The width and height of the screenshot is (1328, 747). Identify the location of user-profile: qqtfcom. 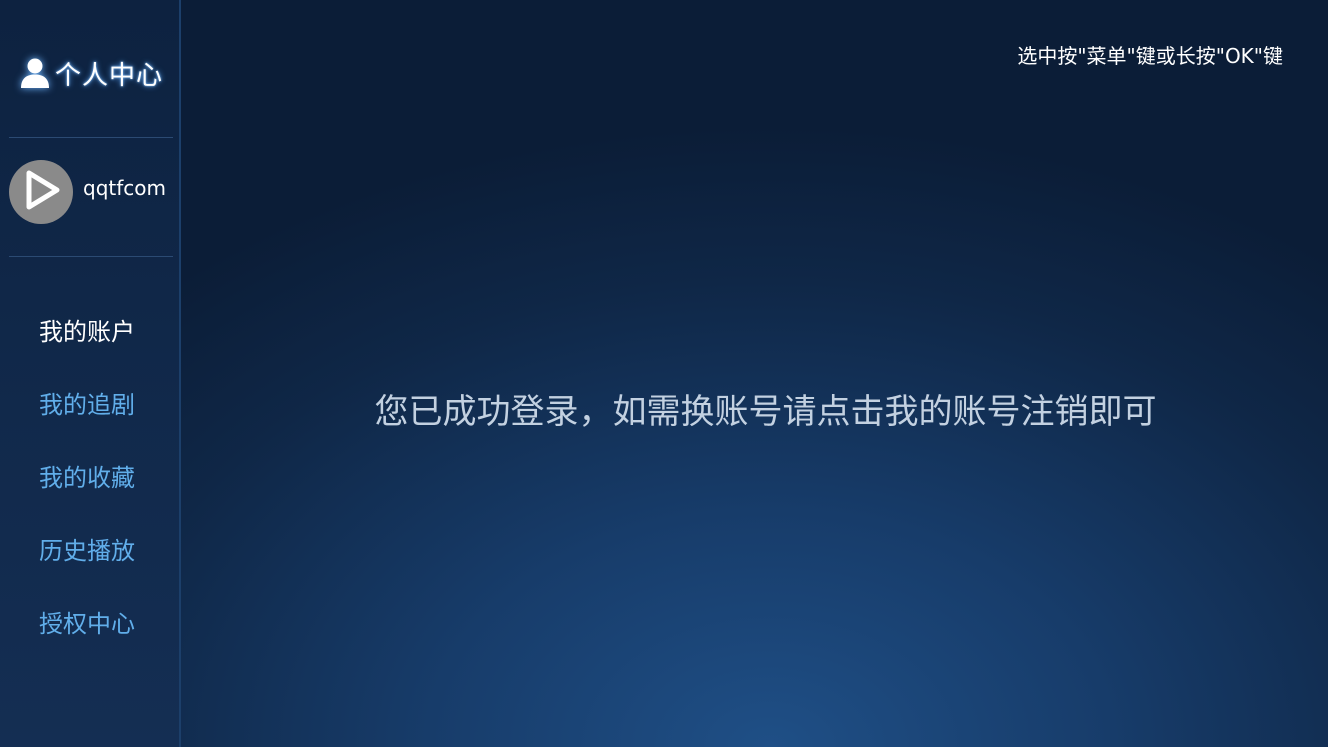
(87, 192).